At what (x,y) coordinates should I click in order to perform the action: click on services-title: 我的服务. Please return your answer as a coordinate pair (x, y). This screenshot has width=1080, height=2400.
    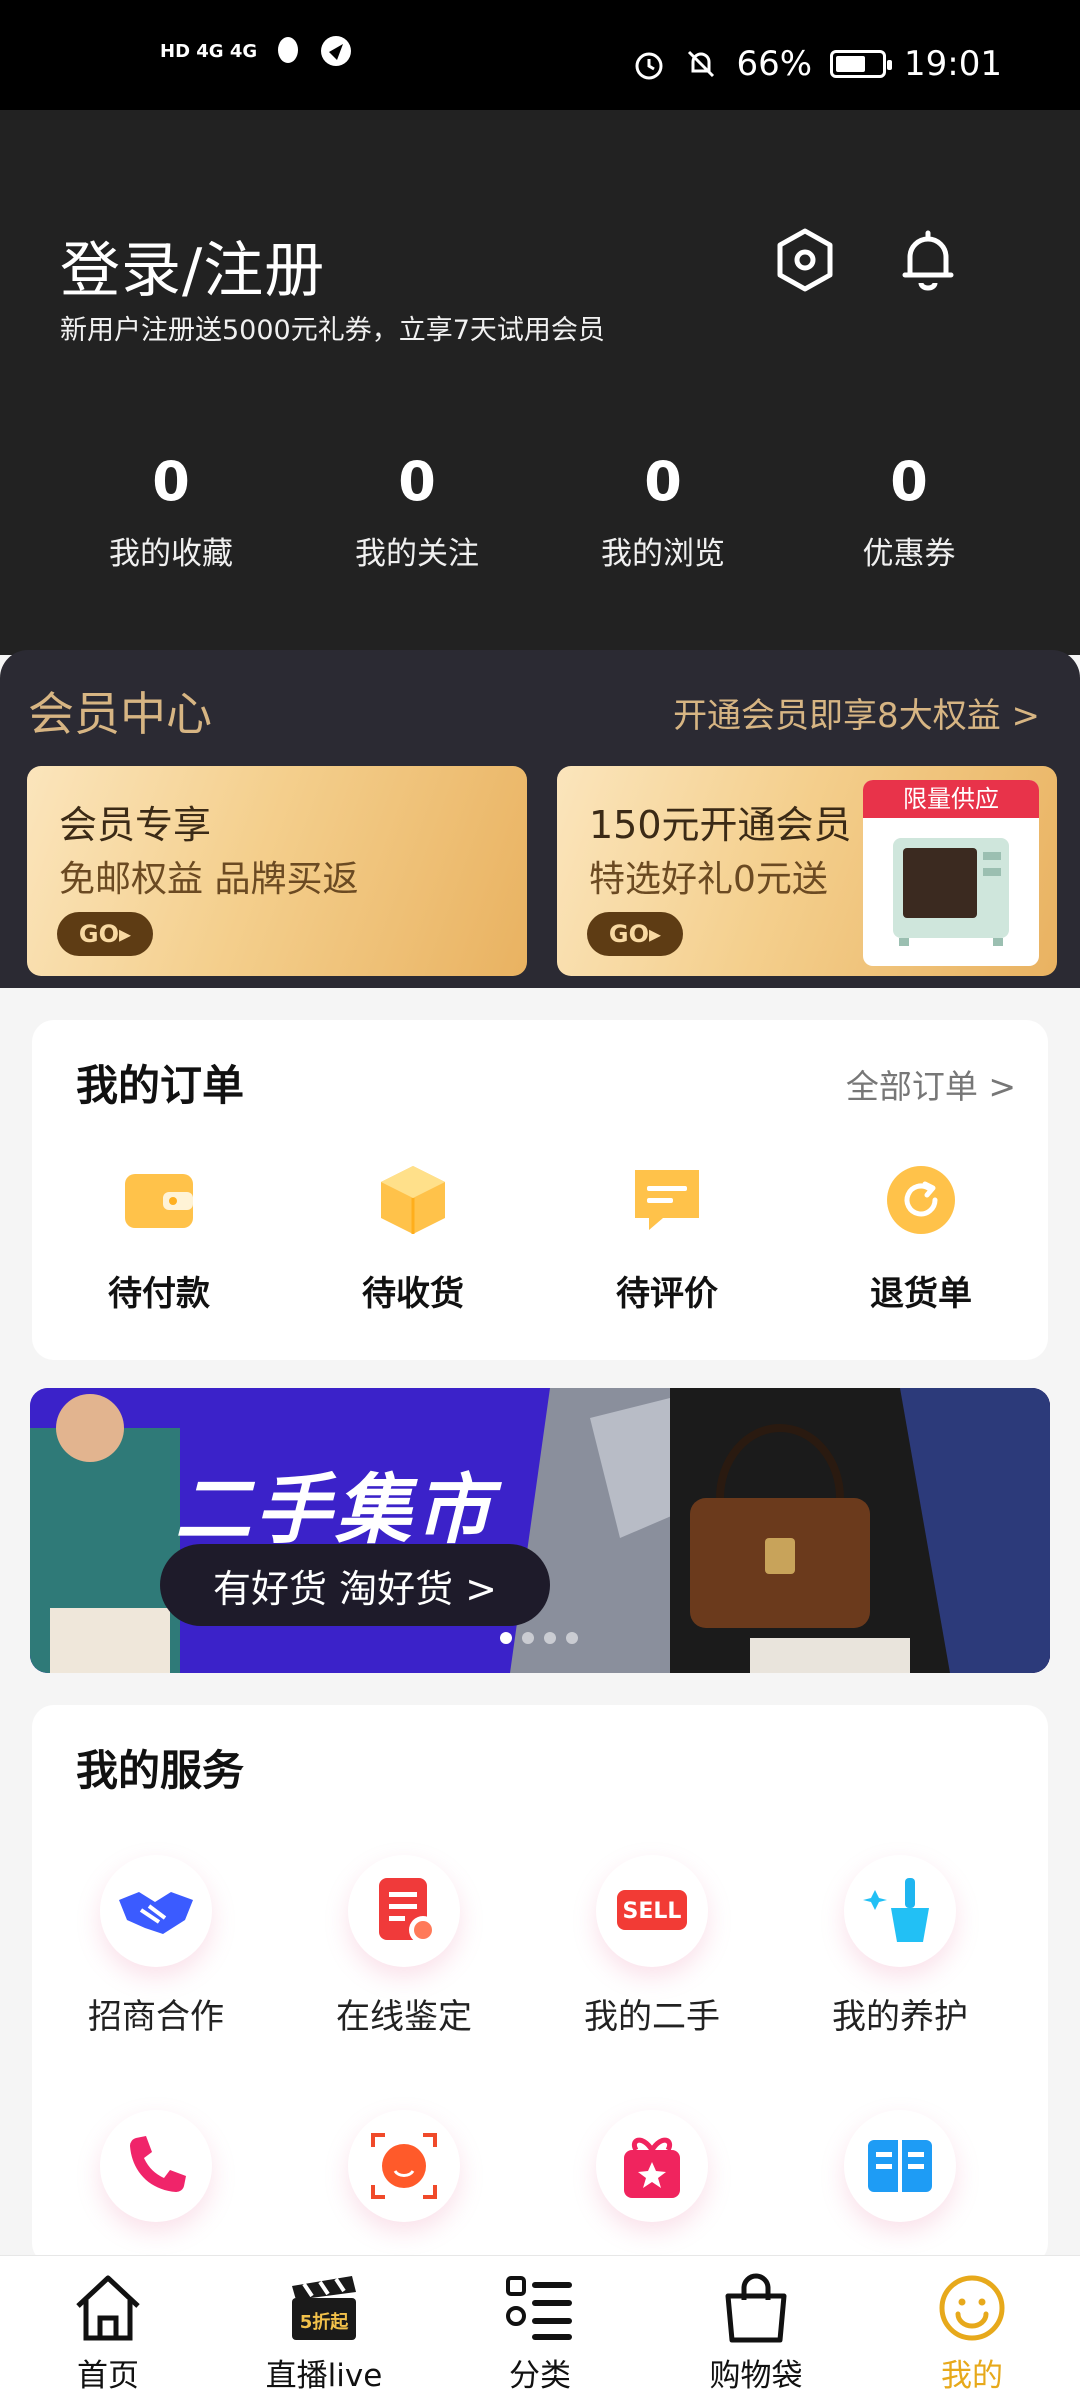
    Looking at the image, I should click on (160, 1770).